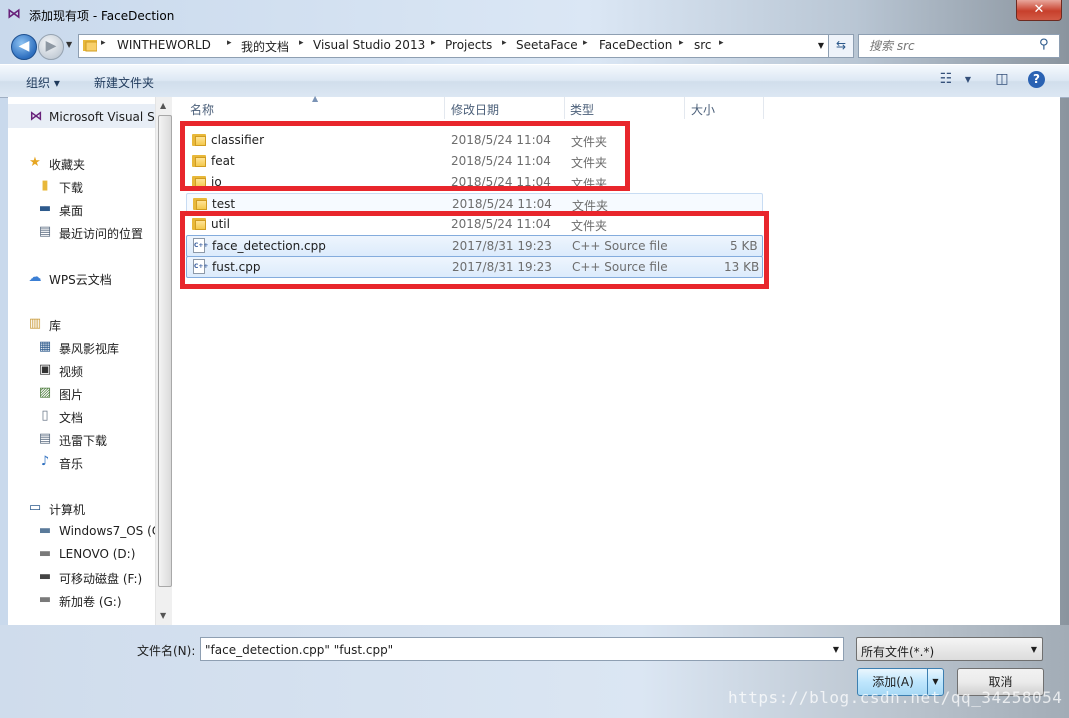  Describe the element at coordinates (635, 45) in the screenshot. I see `breadcrumb-item: FaceDection` at that location.